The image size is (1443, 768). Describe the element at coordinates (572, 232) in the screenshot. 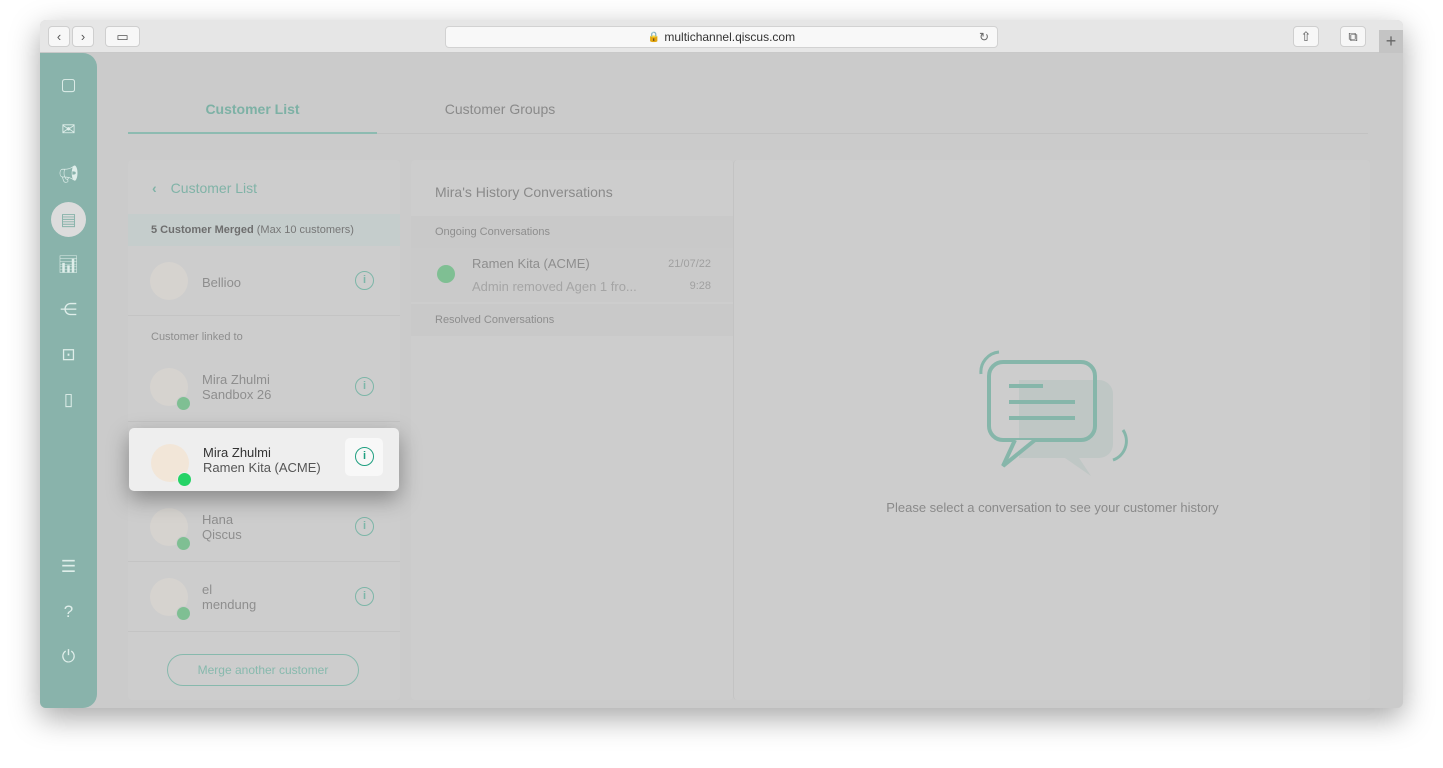

I see `ongoing-label: Ongoing Conversations` at that location.